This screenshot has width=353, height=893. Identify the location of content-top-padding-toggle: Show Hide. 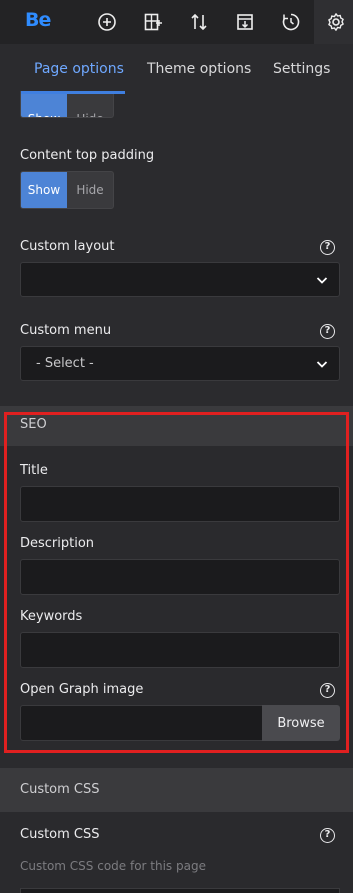
(67, 190).